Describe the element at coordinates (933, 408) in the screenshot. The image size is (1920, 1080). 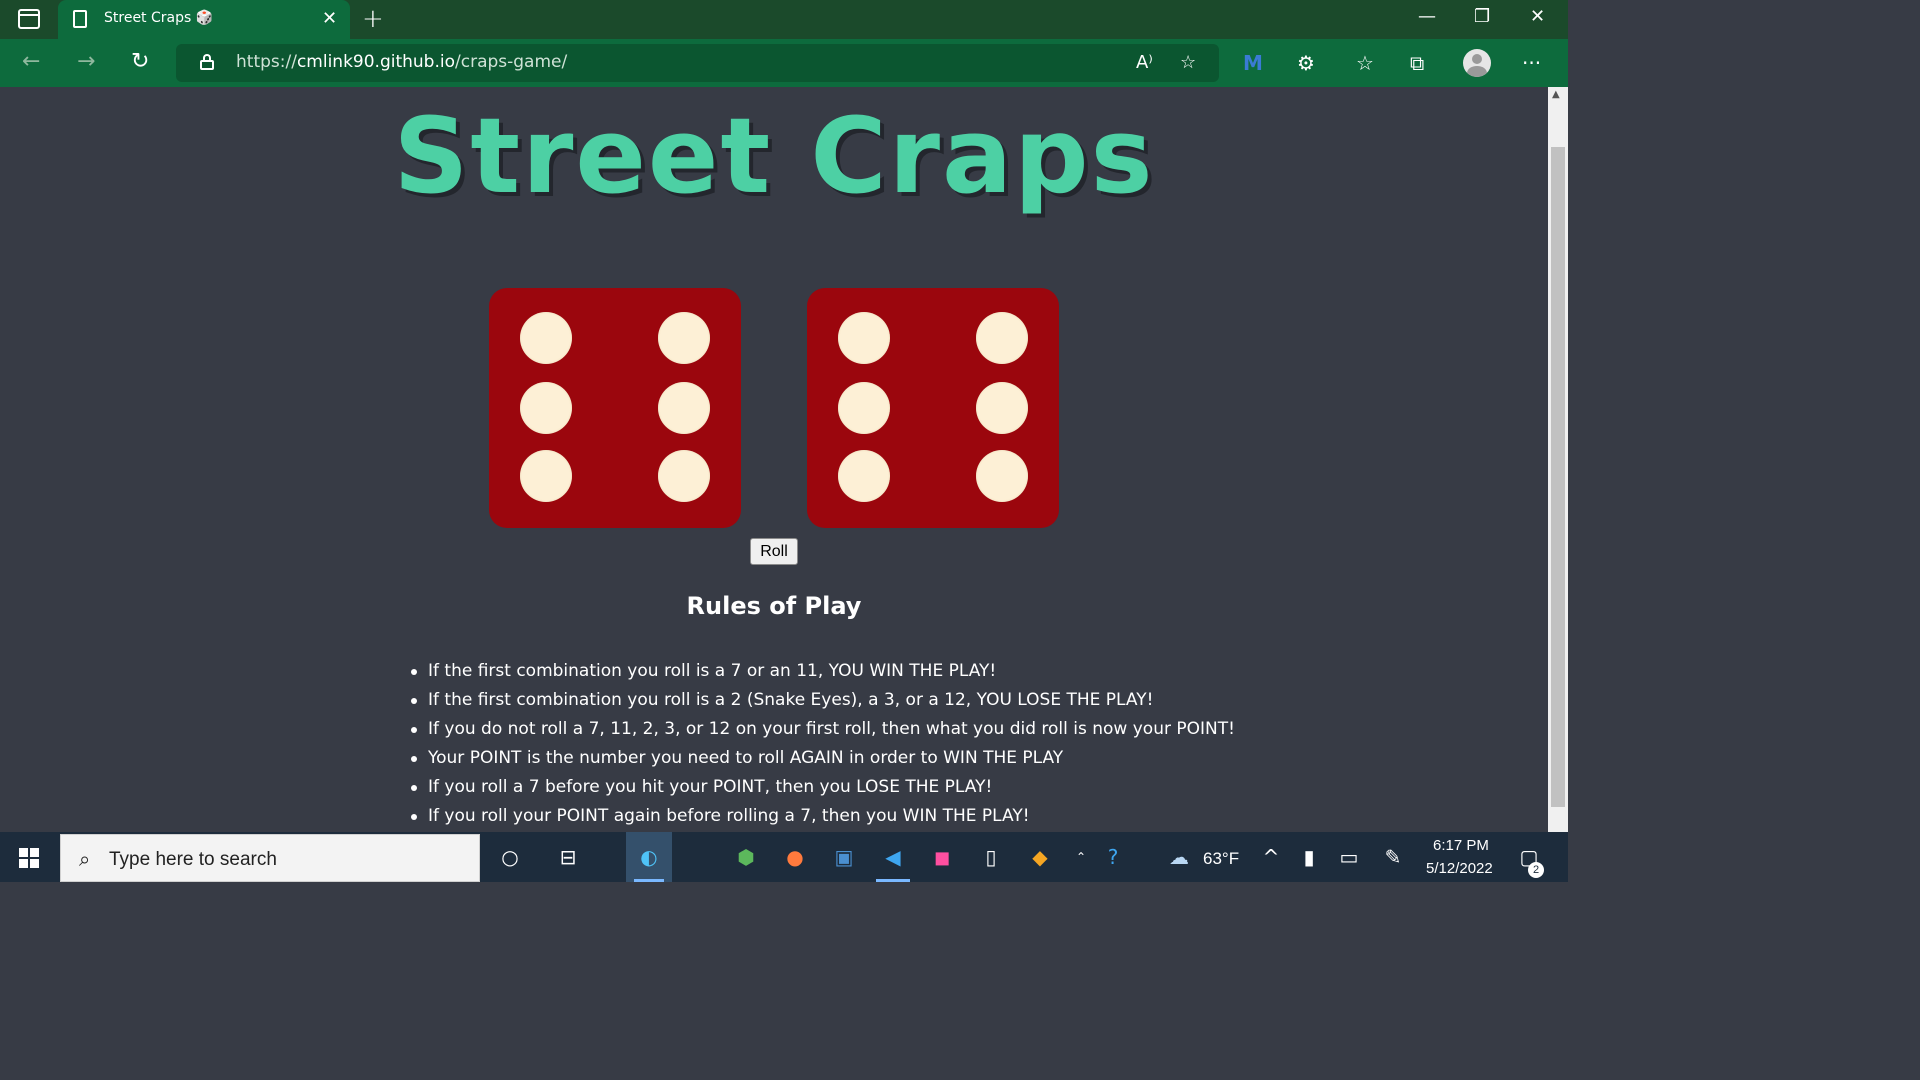
I see `die-right` at that location.